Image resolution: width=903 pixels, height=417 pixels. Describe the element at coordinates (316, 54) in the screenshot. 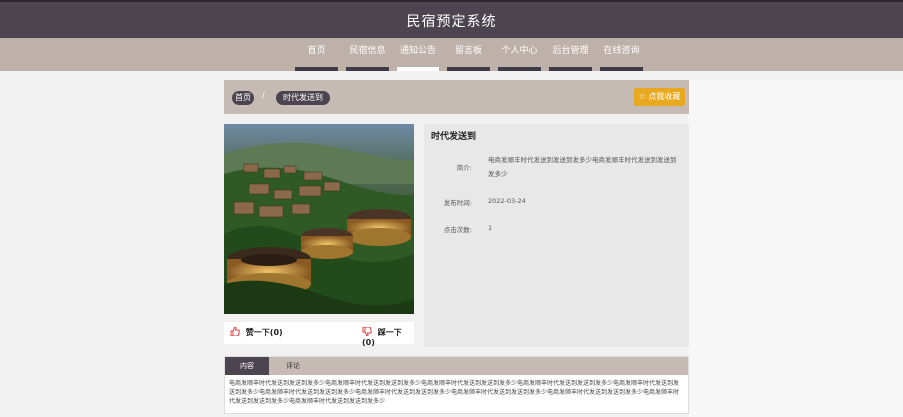

I see `nav-item-home: 首页` at that location.